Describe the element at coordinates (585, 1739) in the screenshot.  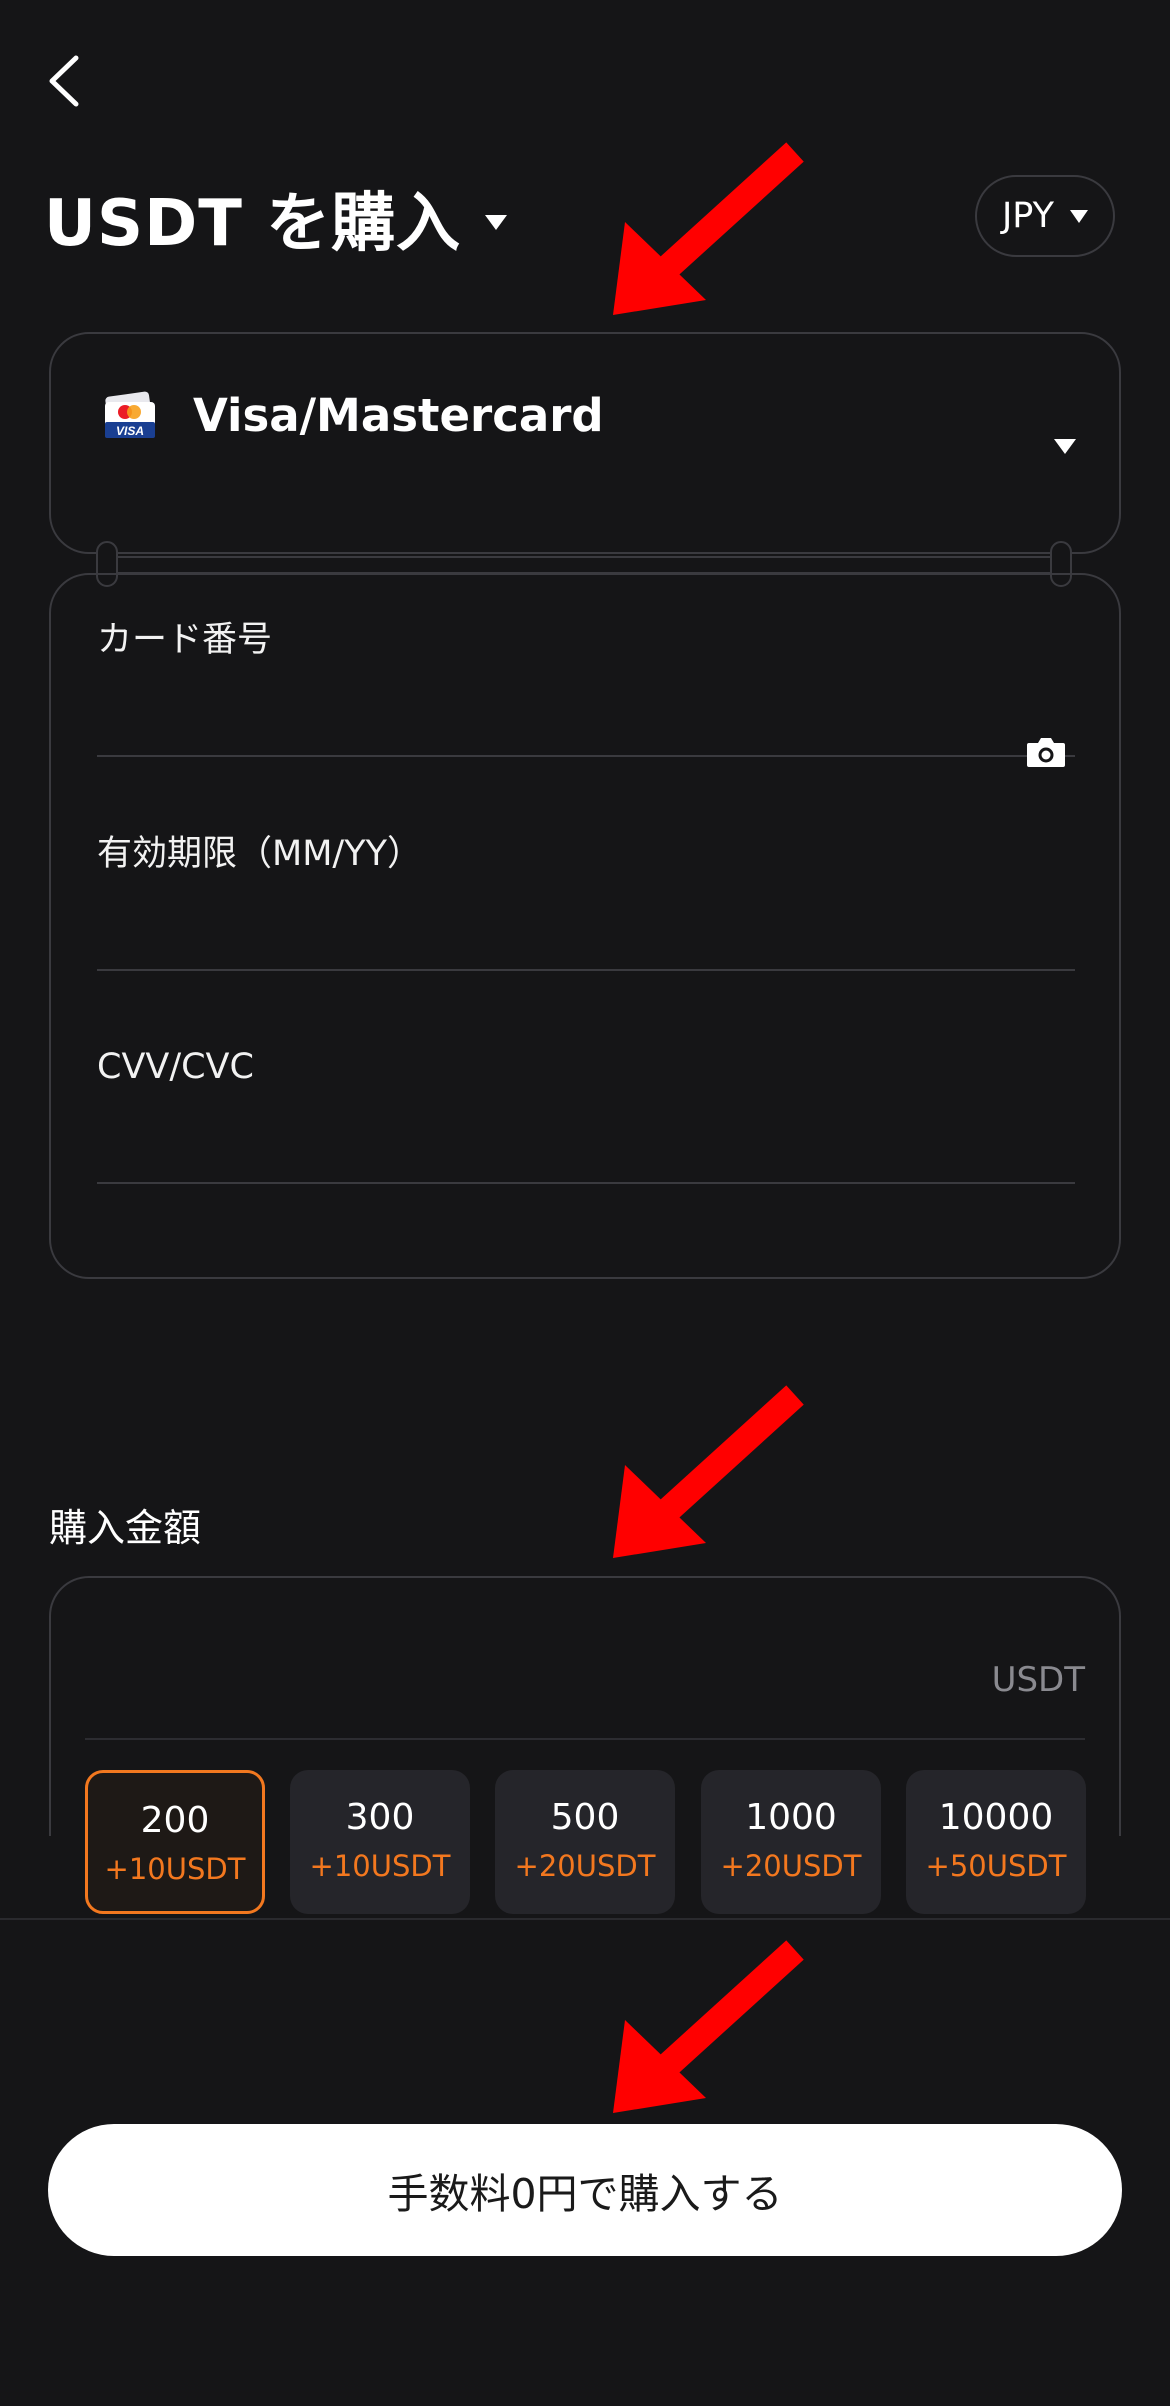
I see `divider` at that location.